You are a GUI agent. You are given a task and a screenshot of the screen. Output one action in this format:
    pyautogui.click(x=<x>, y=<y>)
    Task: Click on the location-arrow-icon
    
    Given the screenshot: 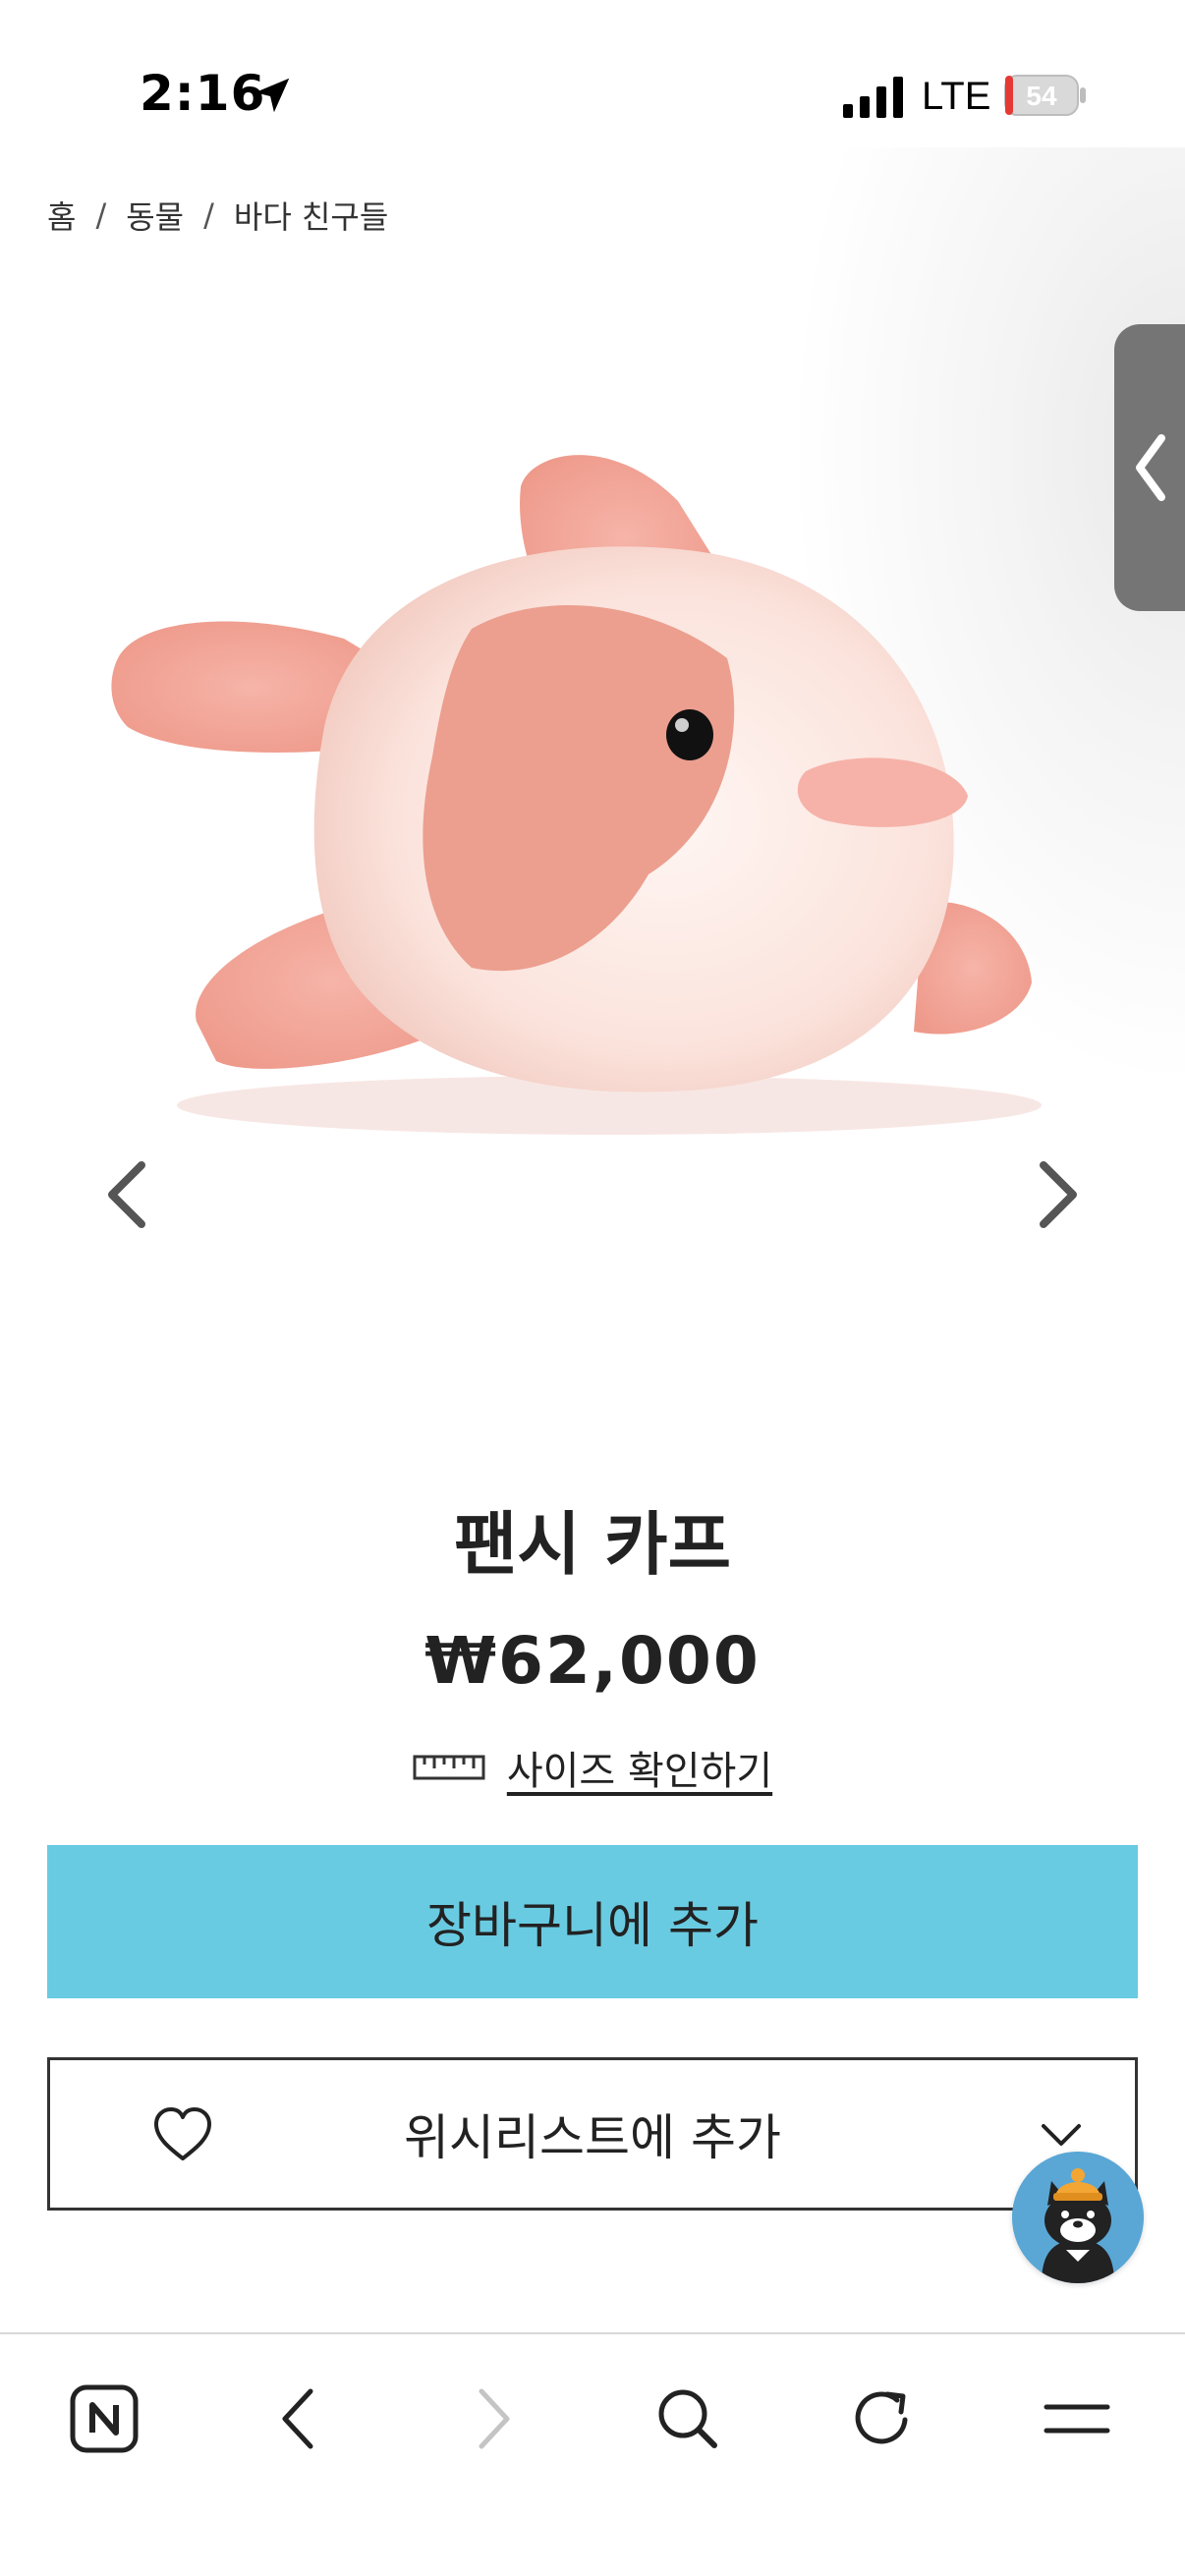 What is the action you would take?
    pyautogui.click(x=272, y=95)
    